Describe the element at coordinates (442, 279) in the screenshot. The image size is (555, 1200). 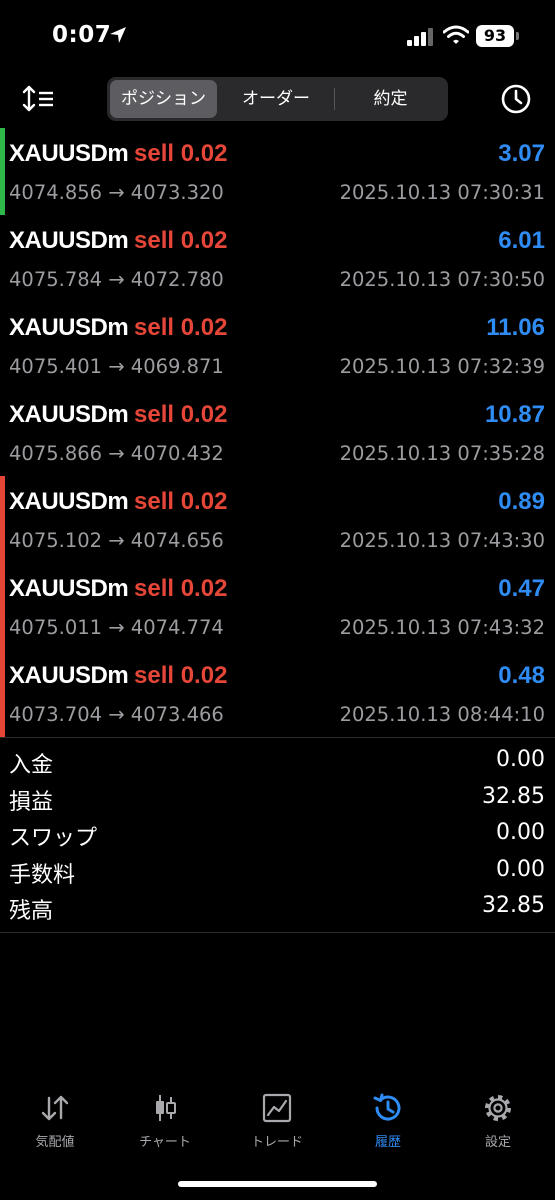
I see `deal-time: 2025.10.13 07:30:50` at that location.